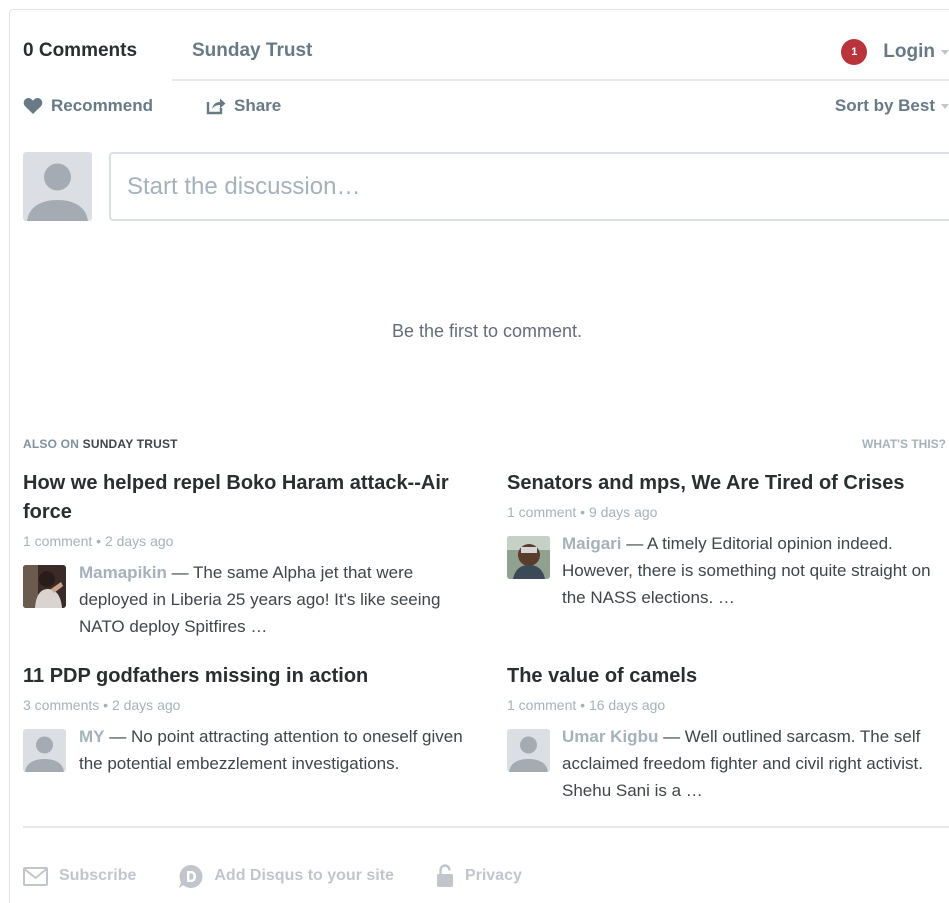 This screenshot has height=903, width=949. What do you see at coordinates (33, 106) in the screenshot?
I see `heart-icon` at bounding box center [33, 106].